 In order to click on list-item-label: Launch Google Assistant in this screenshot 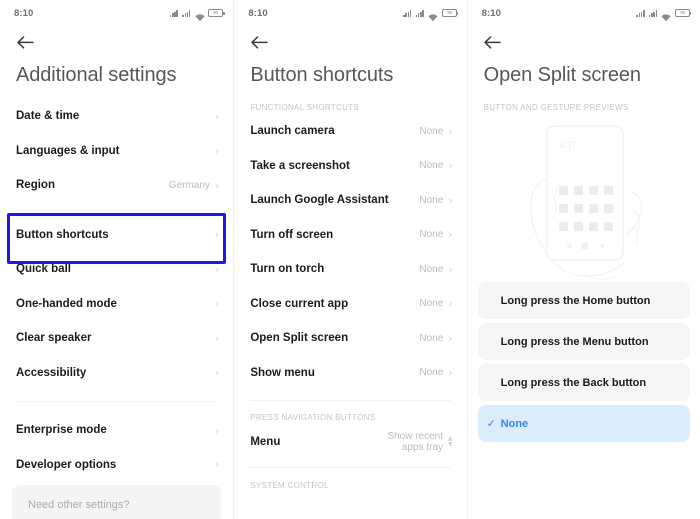, I will do `click(319, 200)`.